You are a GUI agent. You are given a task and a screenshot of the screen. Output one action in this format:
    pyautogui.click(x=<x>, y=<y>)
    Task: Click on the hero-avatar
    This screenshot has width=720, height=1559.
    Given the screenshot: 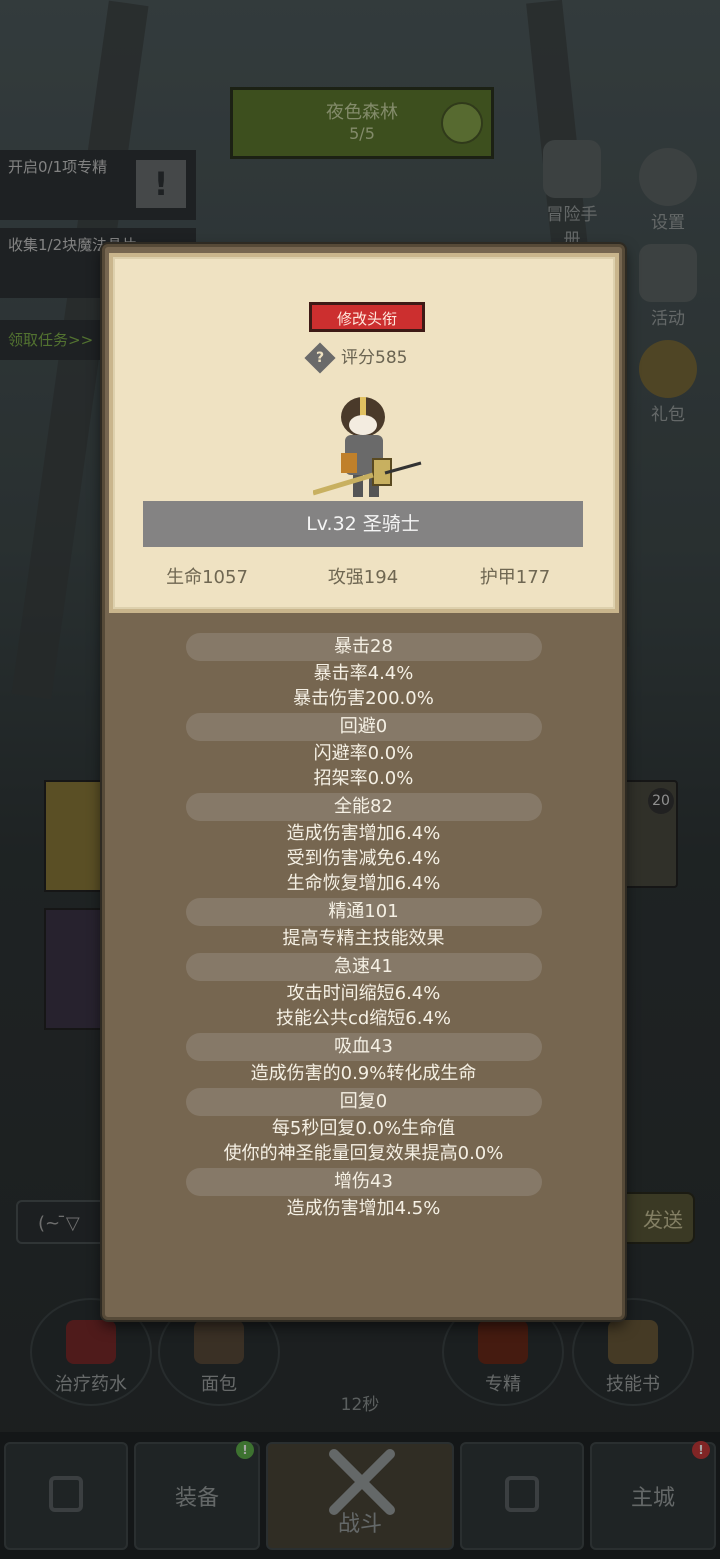 What is the action you would take?
    pyautogui.click(x=367, y=446)
    